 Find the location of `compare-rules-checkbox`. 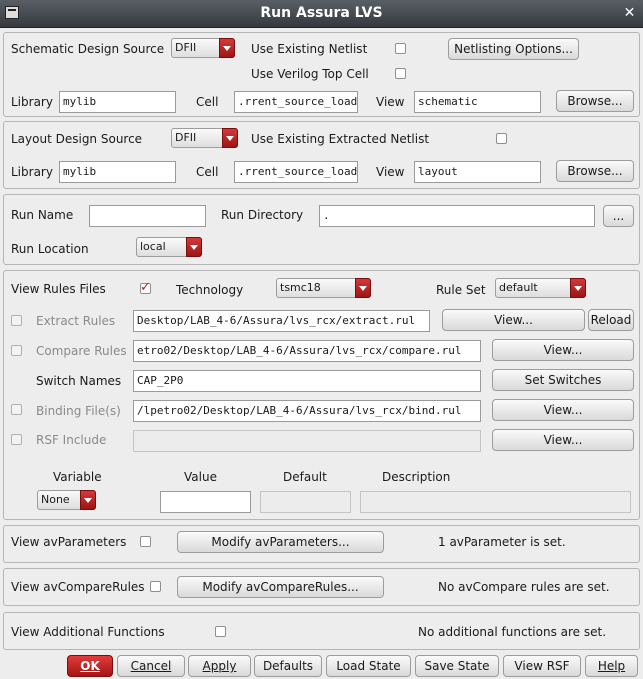

compare-rules-checkbox is located at coordinates (16, 350).